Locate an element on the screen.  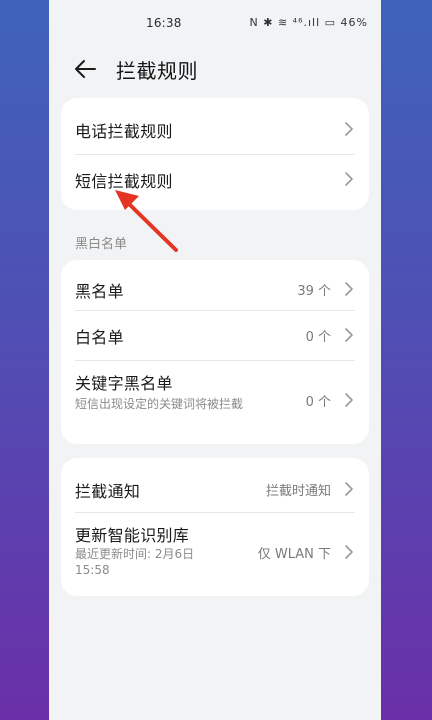
block-notification-label: 拦截通知 is located at coordinates (108, 491).